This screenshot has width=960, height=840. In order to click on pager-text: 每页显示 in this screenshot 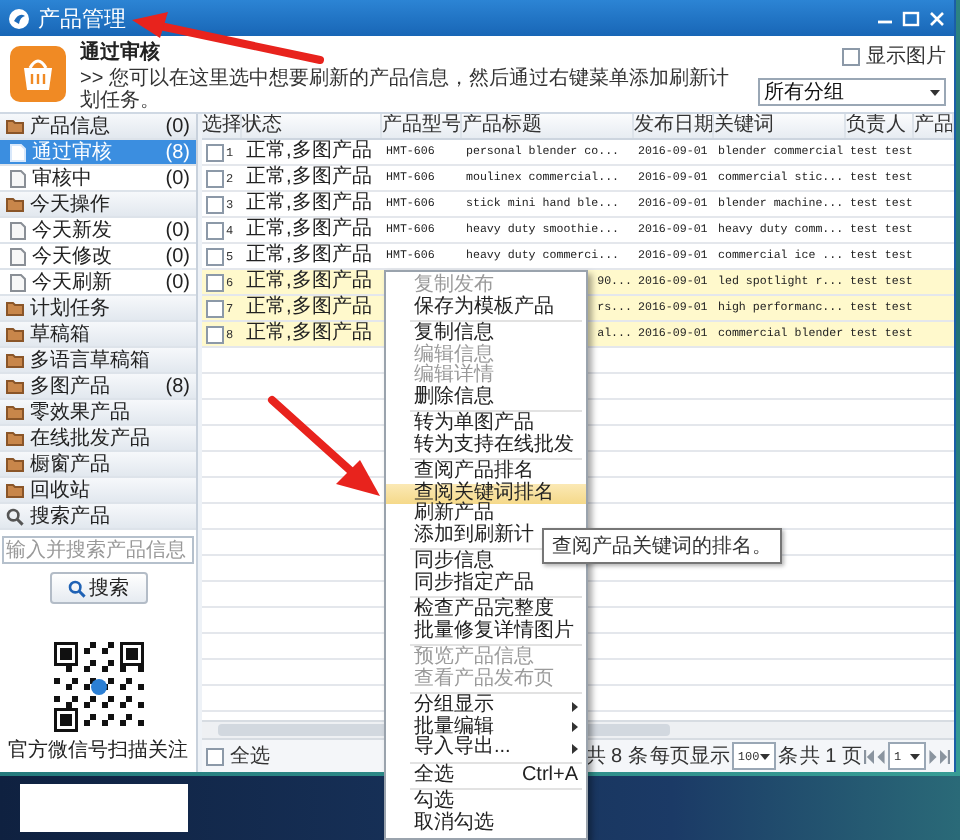, I will do `click(689, 757)`.